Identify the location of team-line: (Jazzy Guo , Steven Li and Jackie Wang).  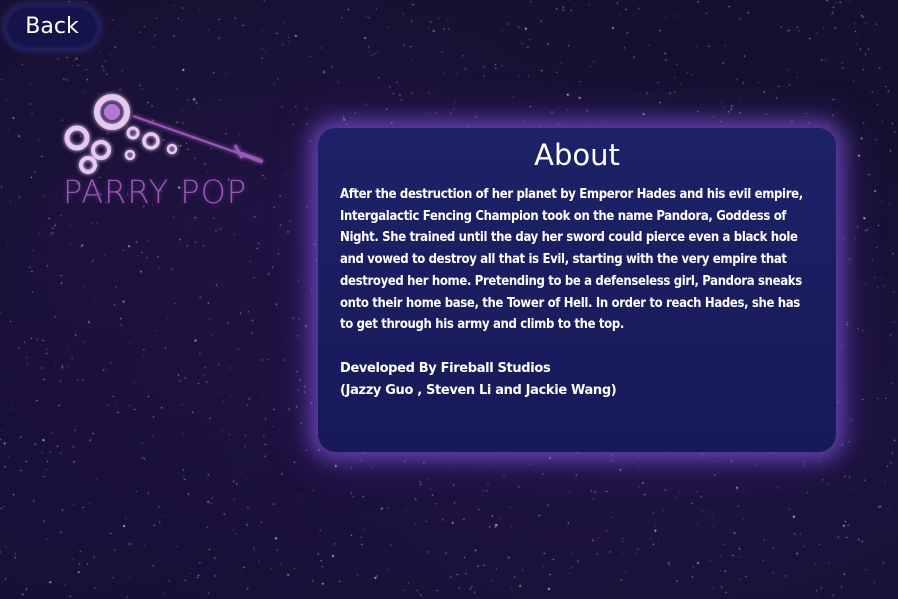
(478, 390).